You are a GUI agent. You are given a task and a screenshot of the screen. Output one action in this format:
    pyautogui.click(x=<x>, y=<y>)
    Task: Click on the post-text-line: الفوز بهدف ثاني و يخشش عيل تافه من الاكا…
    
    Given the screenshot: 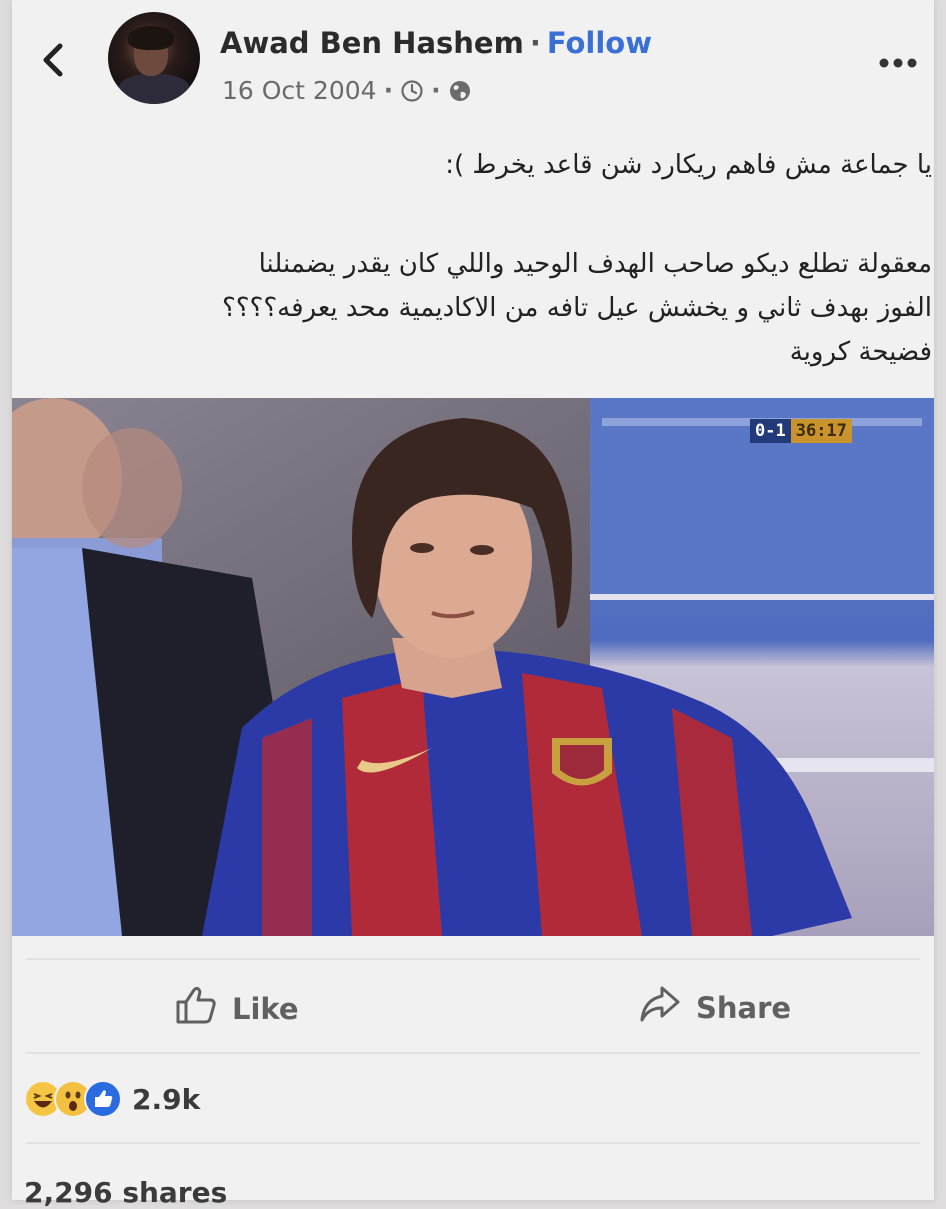 What is the action you would take?
    pyautogui.click(x=576, y=308)
    